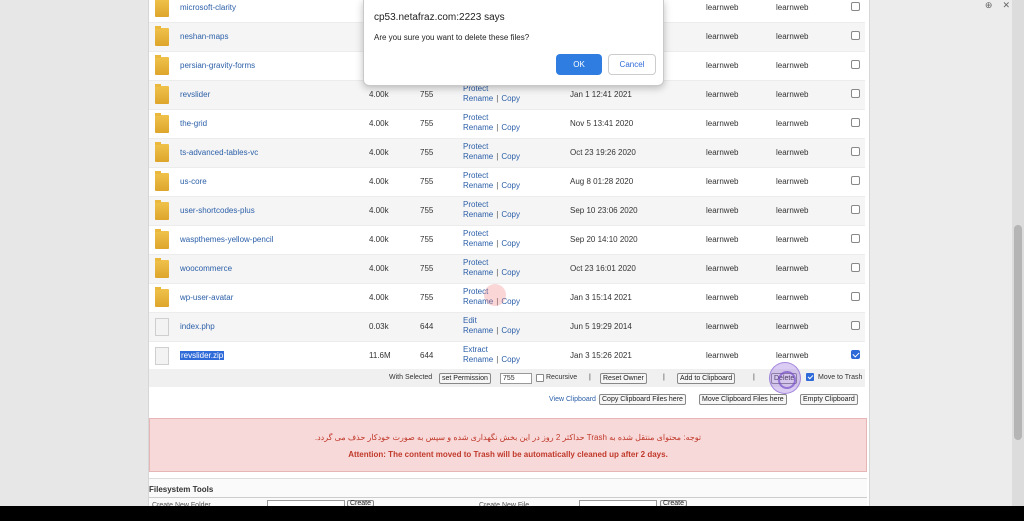  I want to click on move-to-trash-checkbox, so click(810, 377).